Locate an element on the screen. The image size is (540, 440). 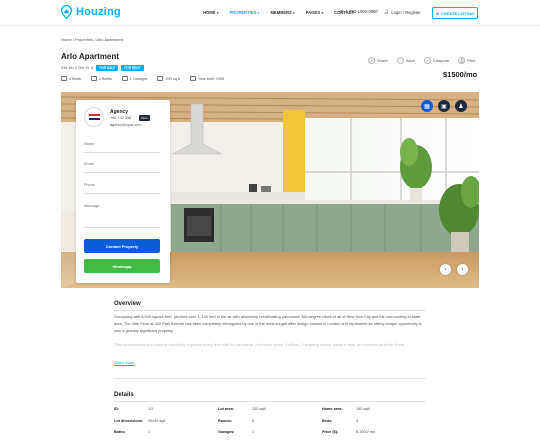
brand-logo: Houzing is located at coordinates (91, 12).